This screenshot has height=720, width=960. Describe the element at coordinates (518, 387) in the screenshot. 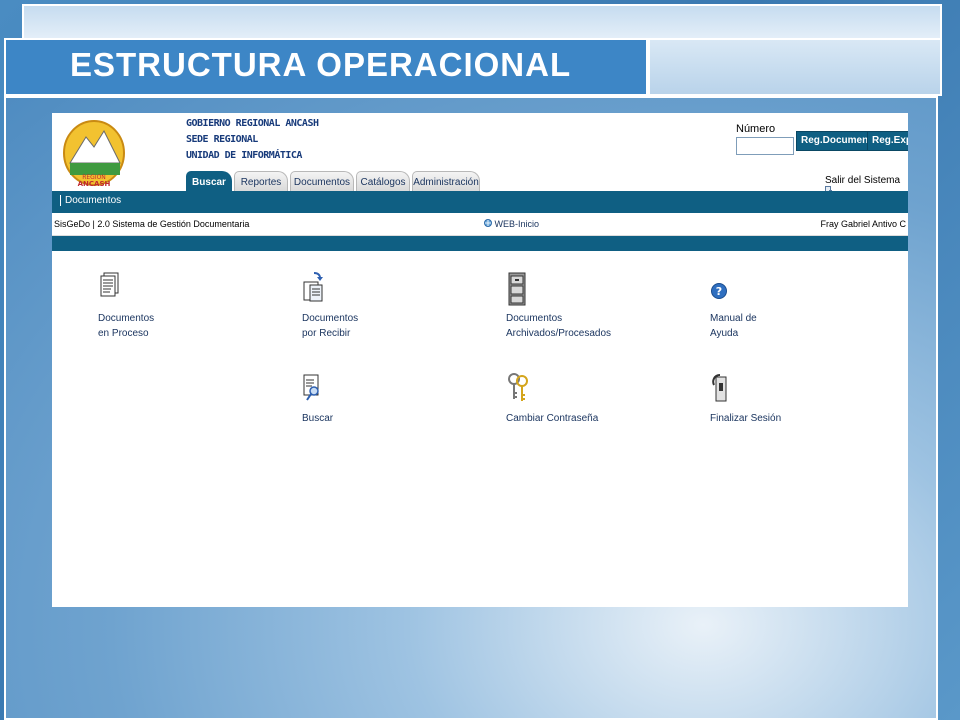

I see `keys-icon` at that location.